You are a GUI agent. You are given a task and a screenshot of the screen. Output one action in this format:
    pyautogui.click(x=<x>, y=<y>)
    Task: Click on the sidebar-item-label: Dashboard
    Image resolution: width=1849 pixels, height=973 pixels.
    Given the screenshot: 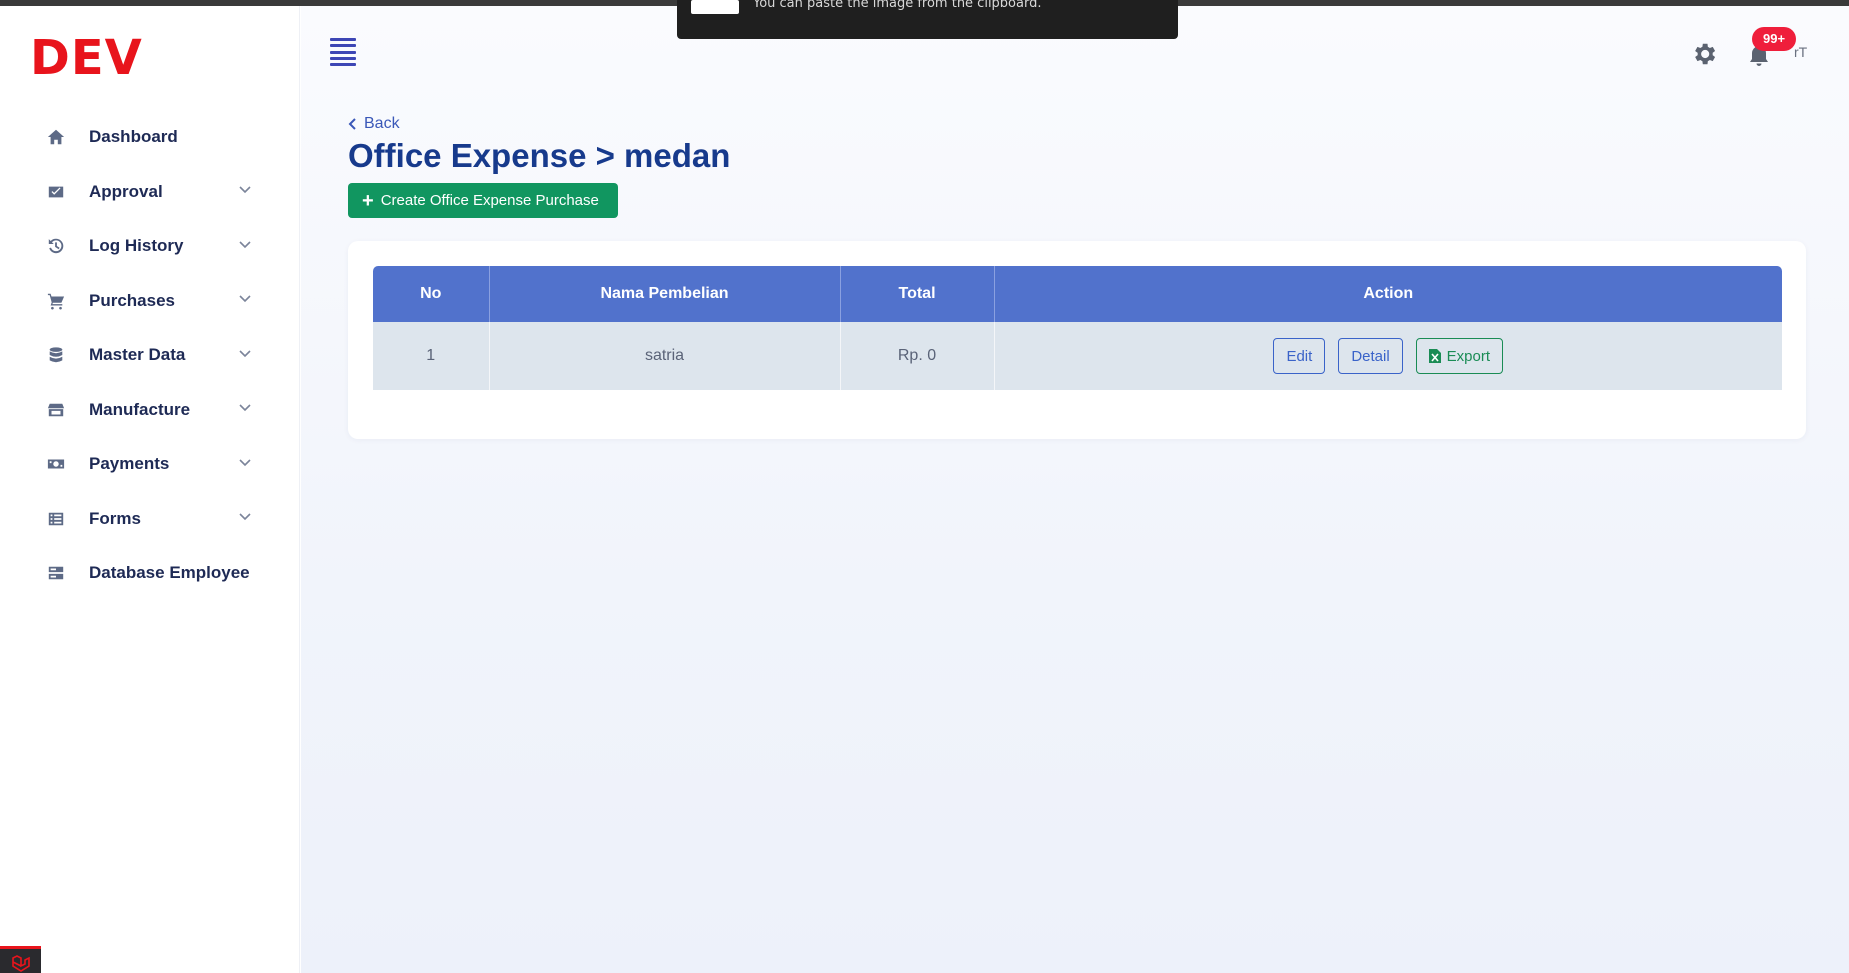 What is the action you would take?
    pyautogui.click(x=133, y=137)
    